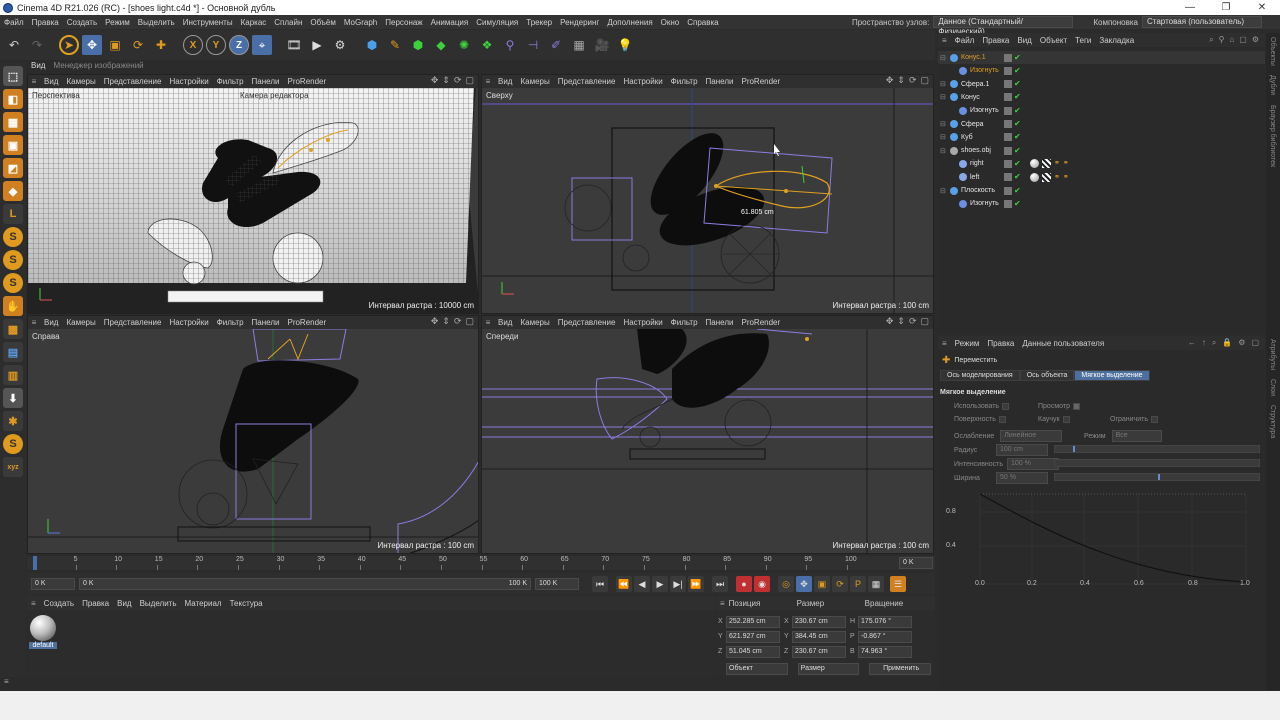  I want to click on position-key-icon: ✥, so click(804, 584).